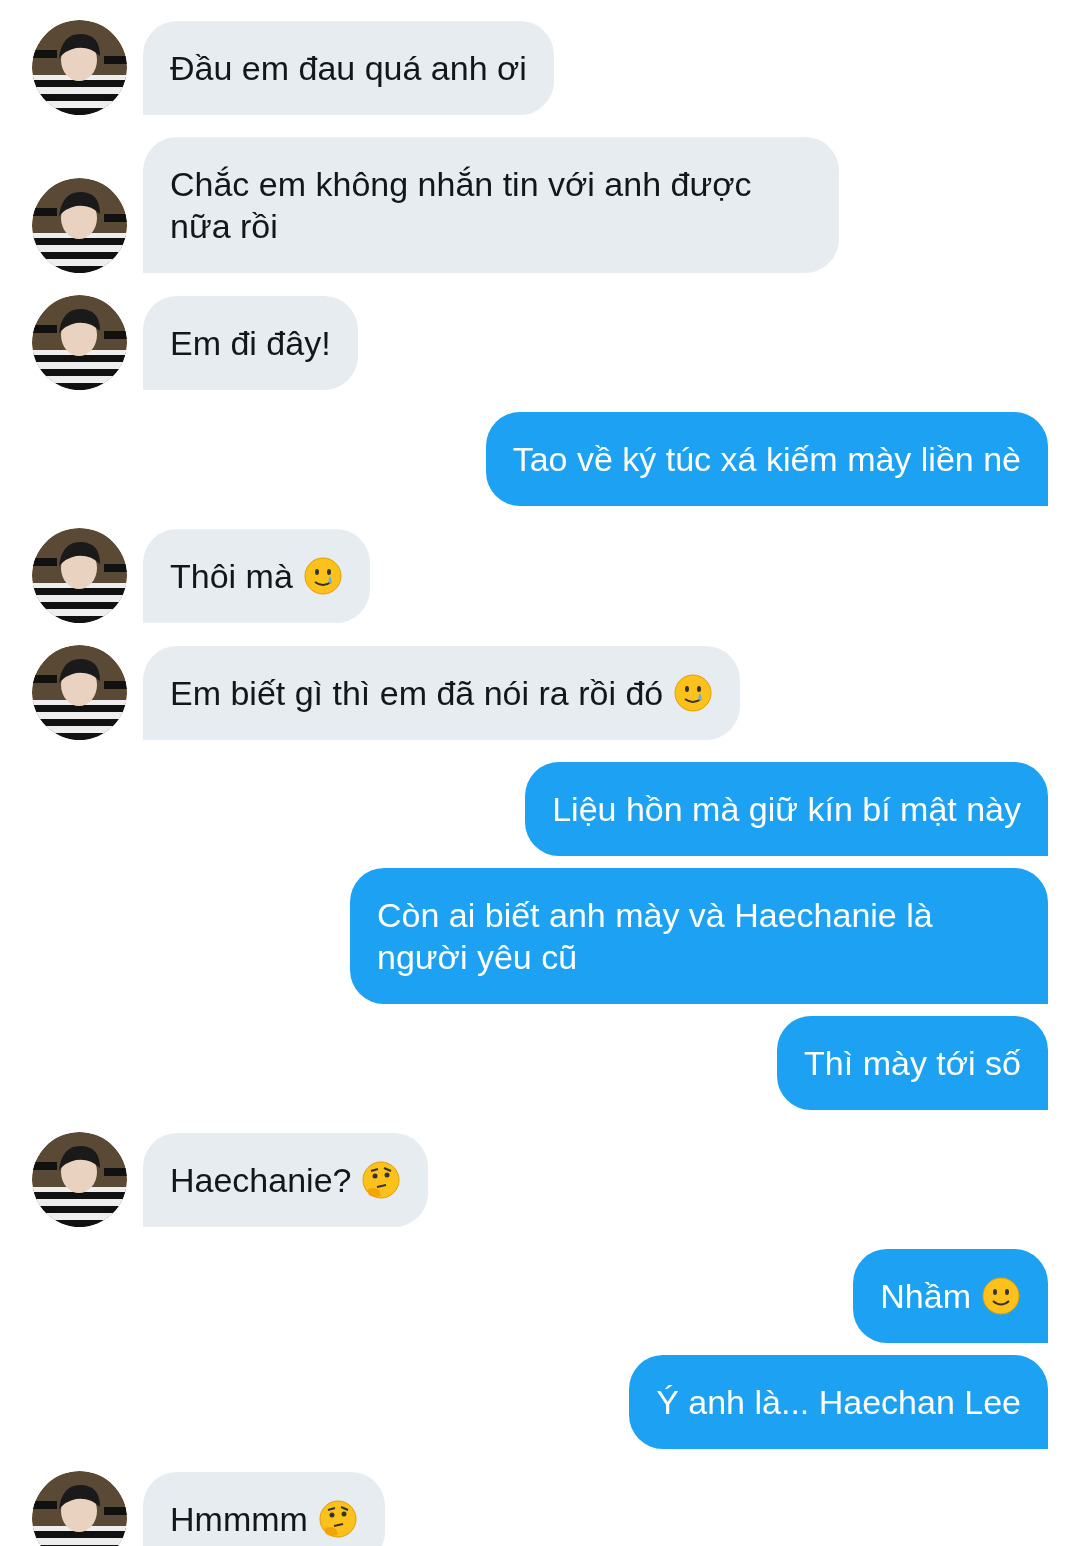 Image resolution: width=1080 pixels, height=1546 pixels. I want to click on message-text: Nhầm, so click(925, 1296).